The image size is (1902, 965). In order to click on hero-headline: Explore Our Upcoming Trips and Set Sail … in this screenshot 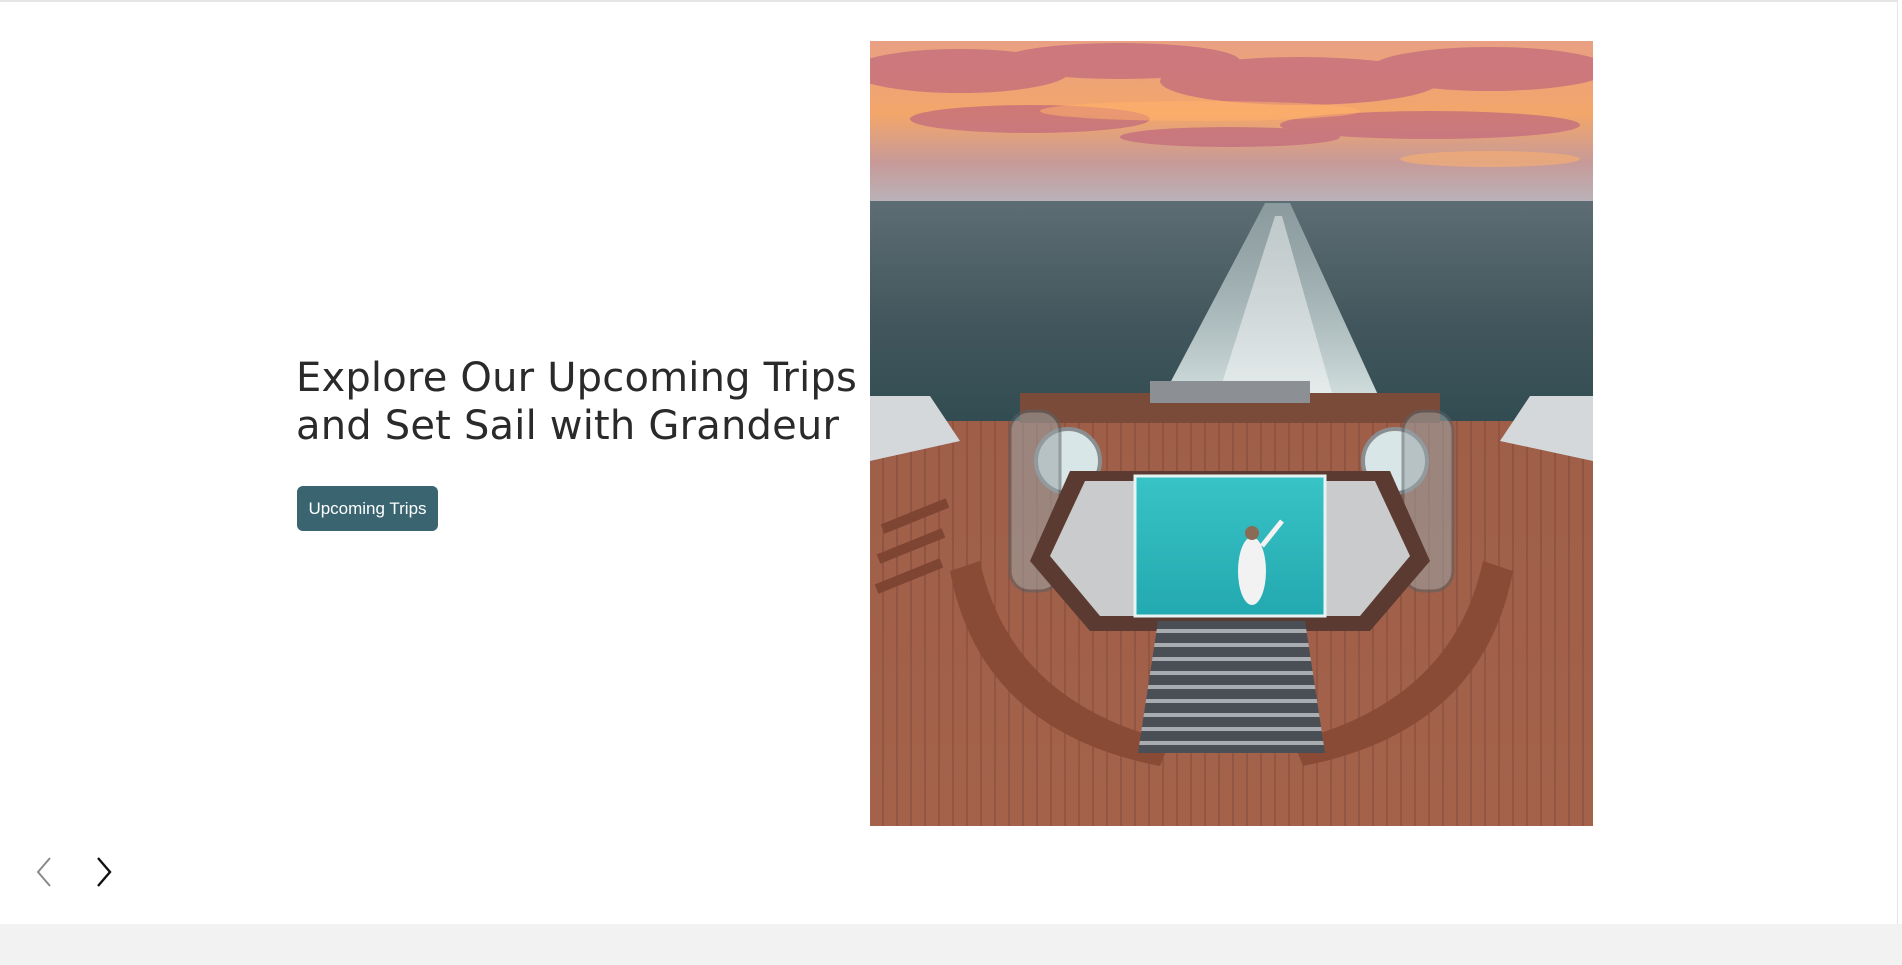, I will do `click(577, 402)`.